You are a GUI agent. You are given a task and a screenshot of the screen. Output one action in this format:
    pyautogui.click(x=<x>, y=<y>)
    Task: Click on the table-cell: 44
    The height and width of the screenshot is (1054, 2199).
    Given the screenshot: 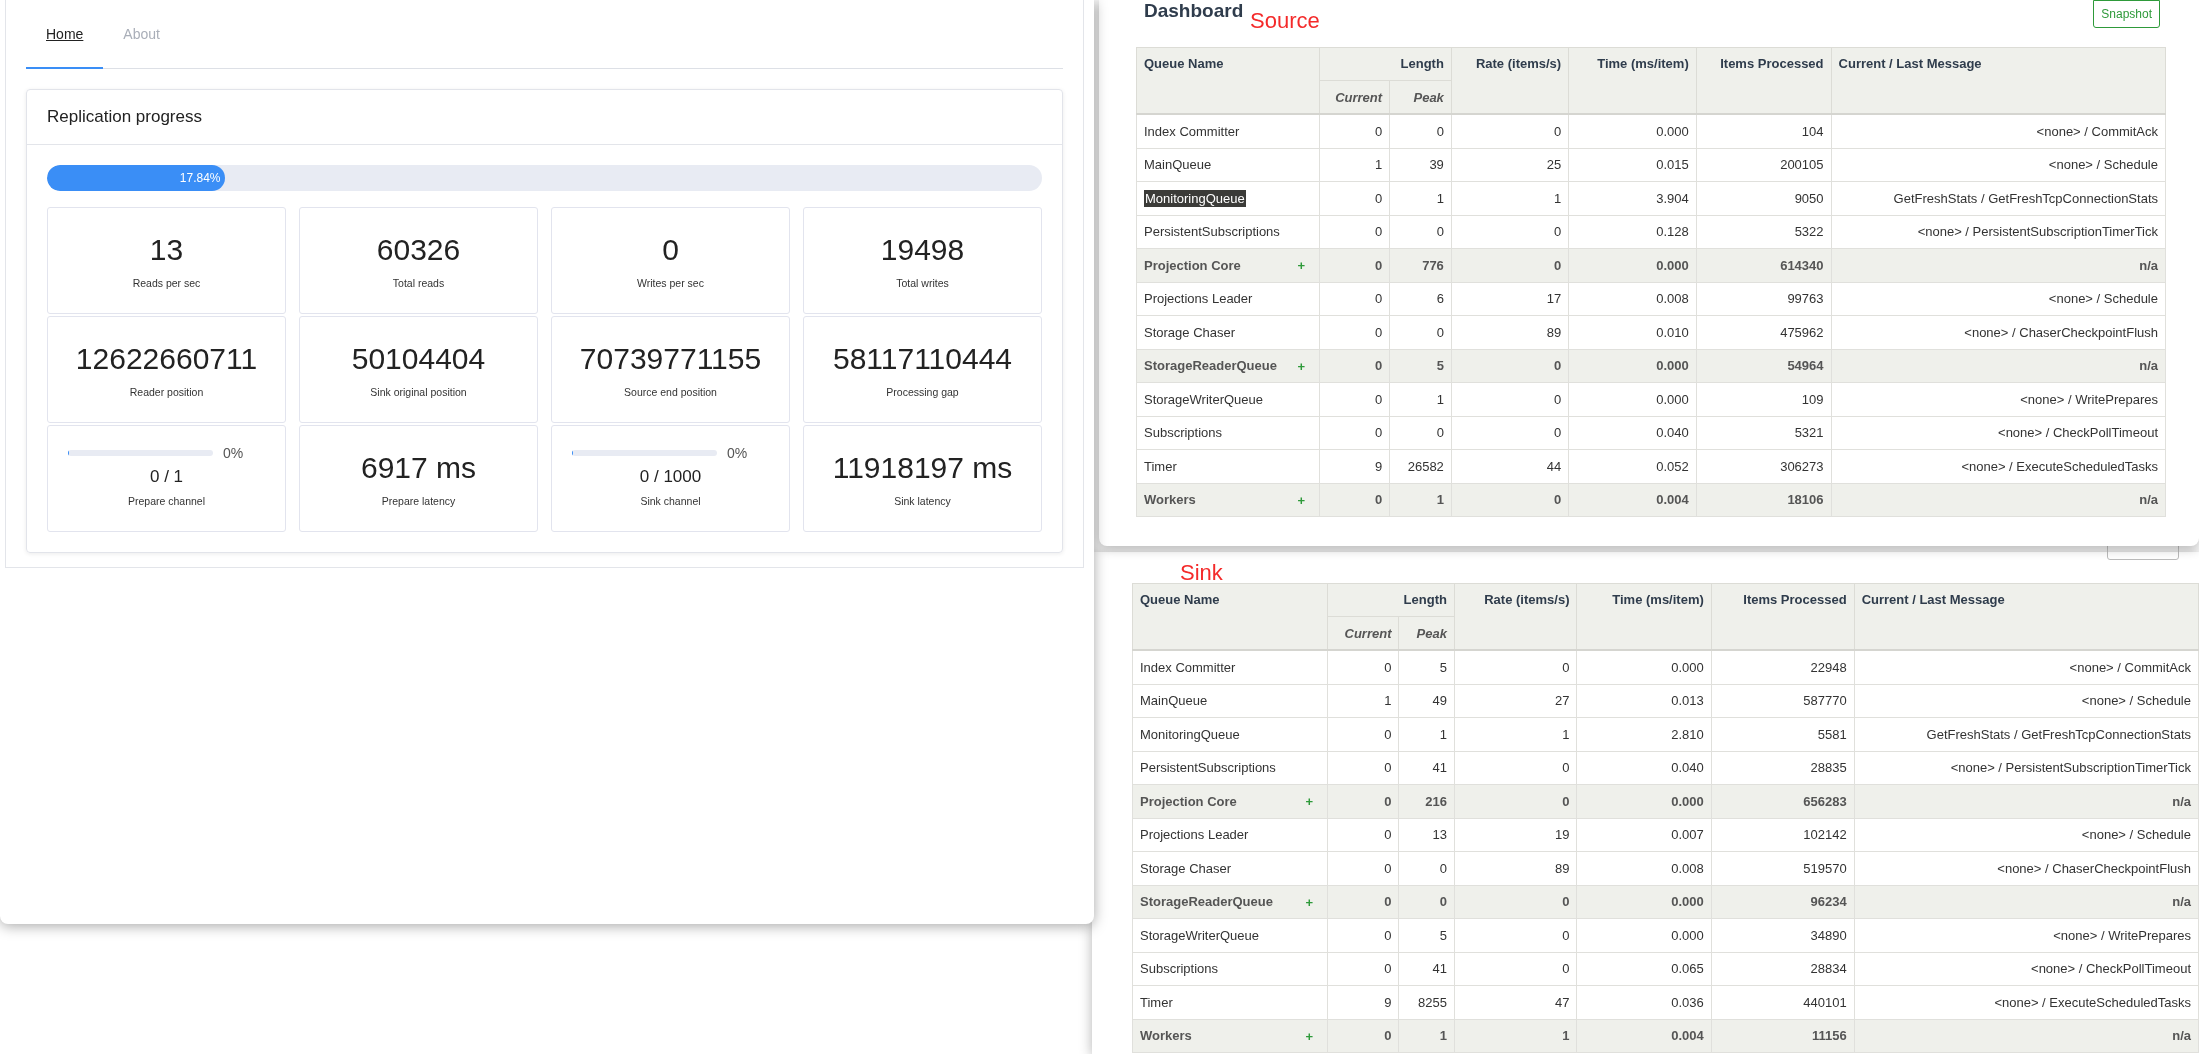 What is the action you would take?
    pyautogui.click(x=1510, y=466)
    